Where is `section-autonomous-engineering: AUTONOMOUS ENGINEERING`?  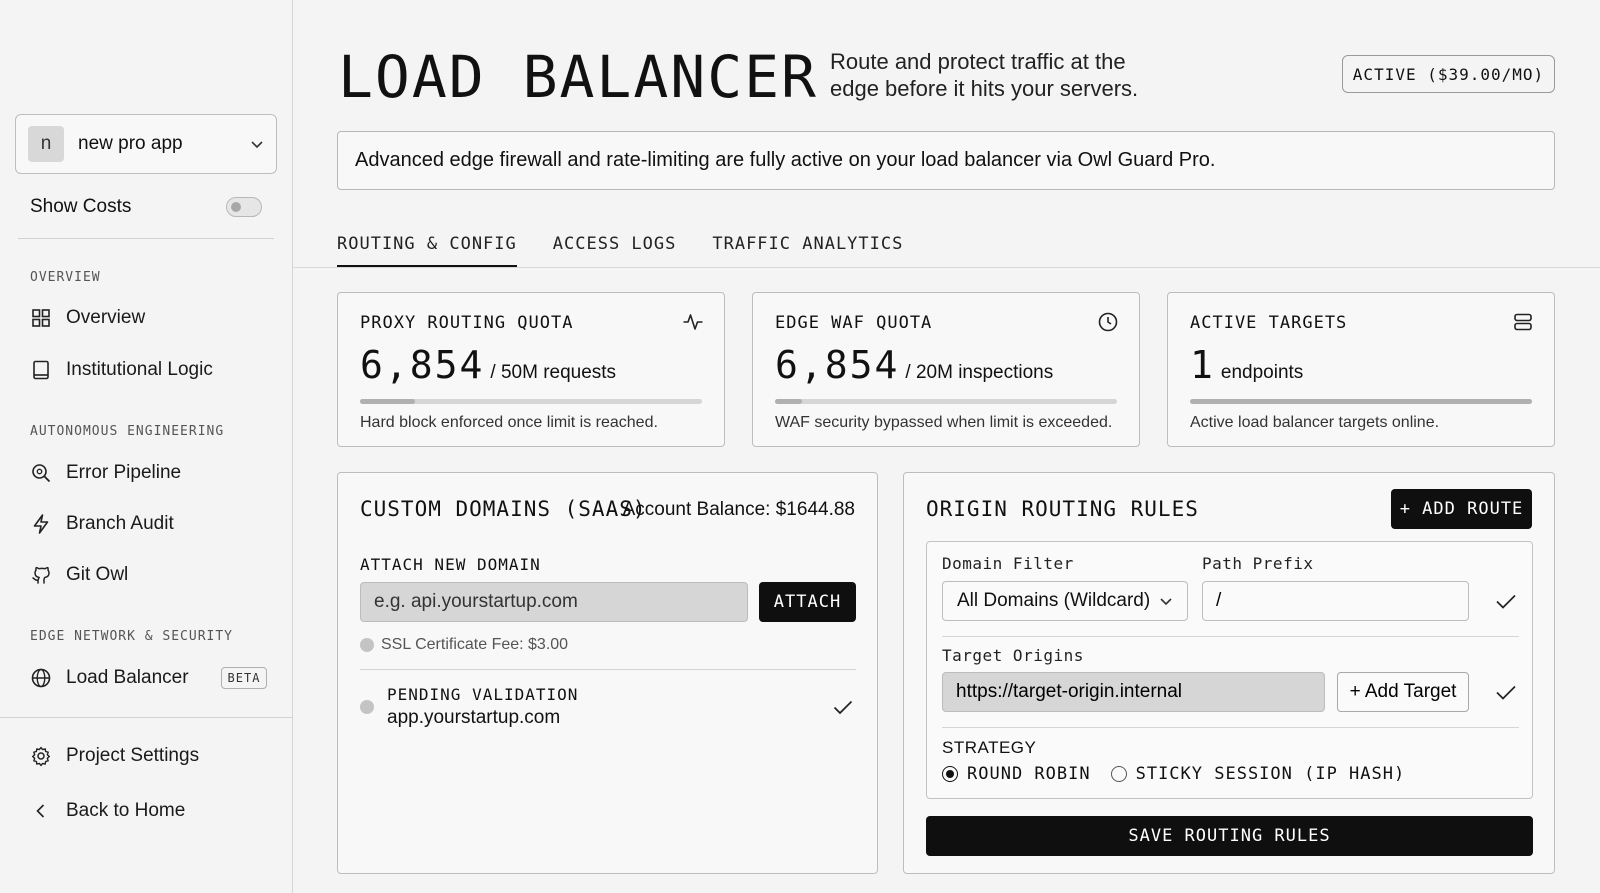 section-autonomous-engineering: AUTONOMOUS ENGINEERING is located at coordinates (127, 431).